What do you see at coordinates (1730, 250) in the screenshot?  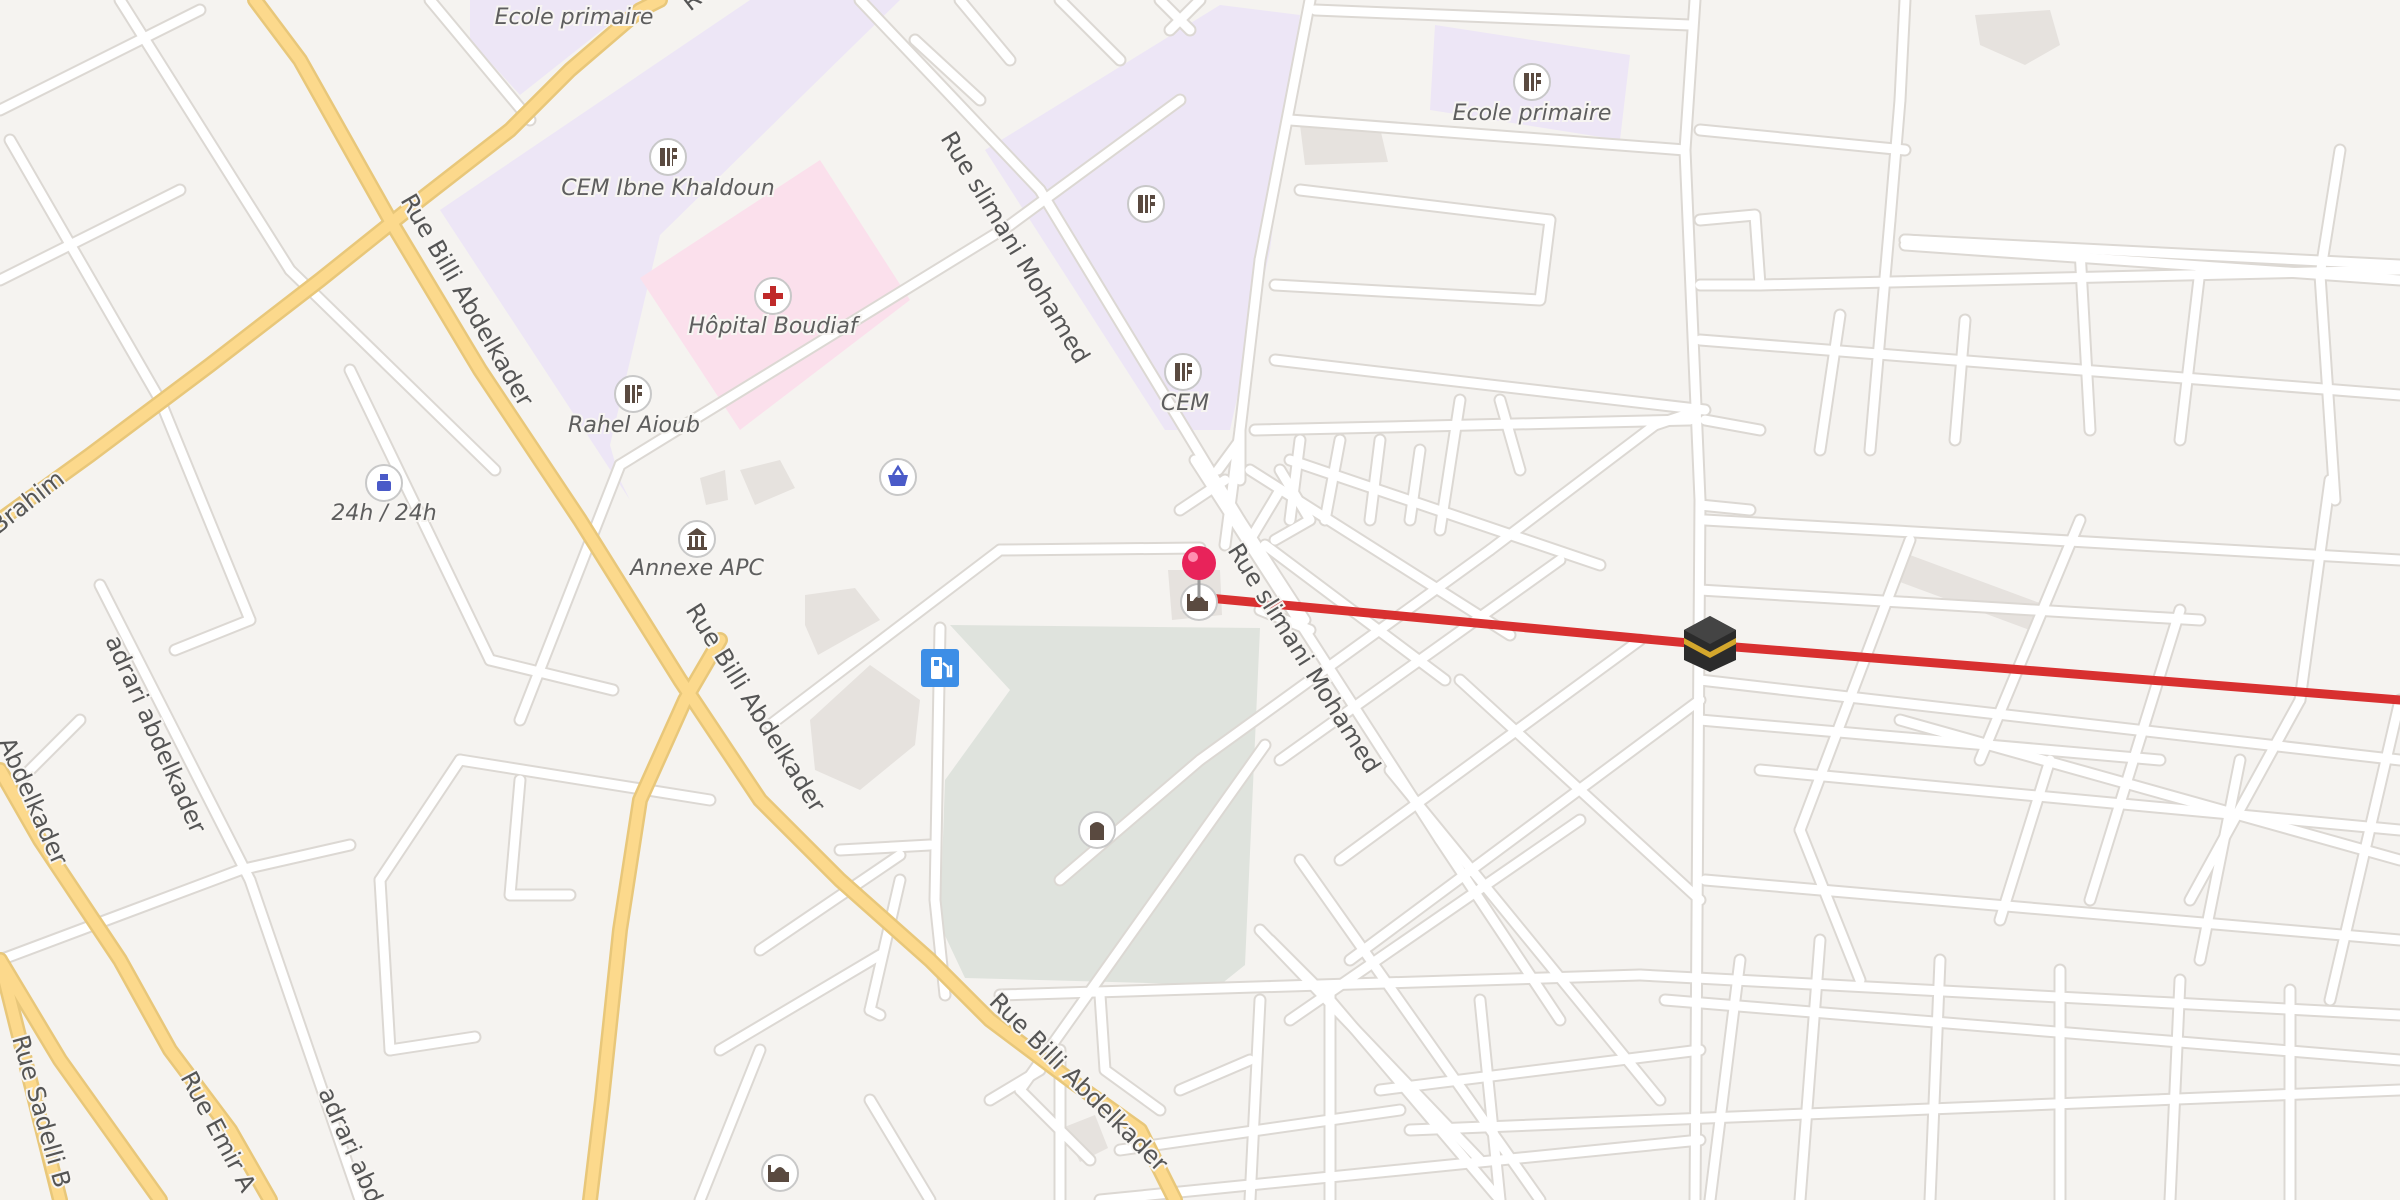 I see `street-casing` at bounding box center [1730, 250].